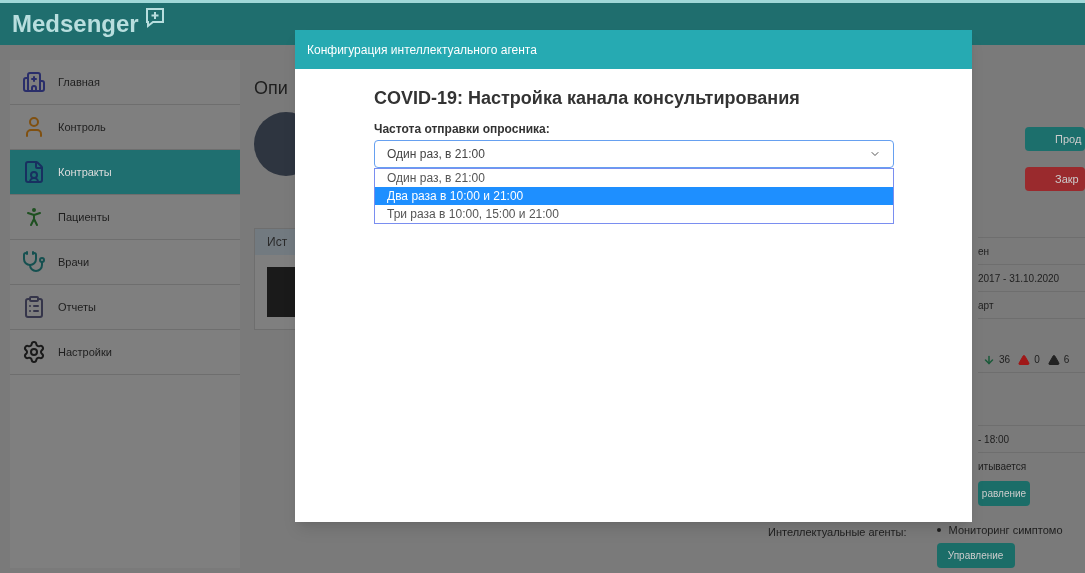 This screenshot has width=1085, height=573. Describe the element at coordinates (1031, 304) in the screenshot. I see `info-value: арт` at that location.